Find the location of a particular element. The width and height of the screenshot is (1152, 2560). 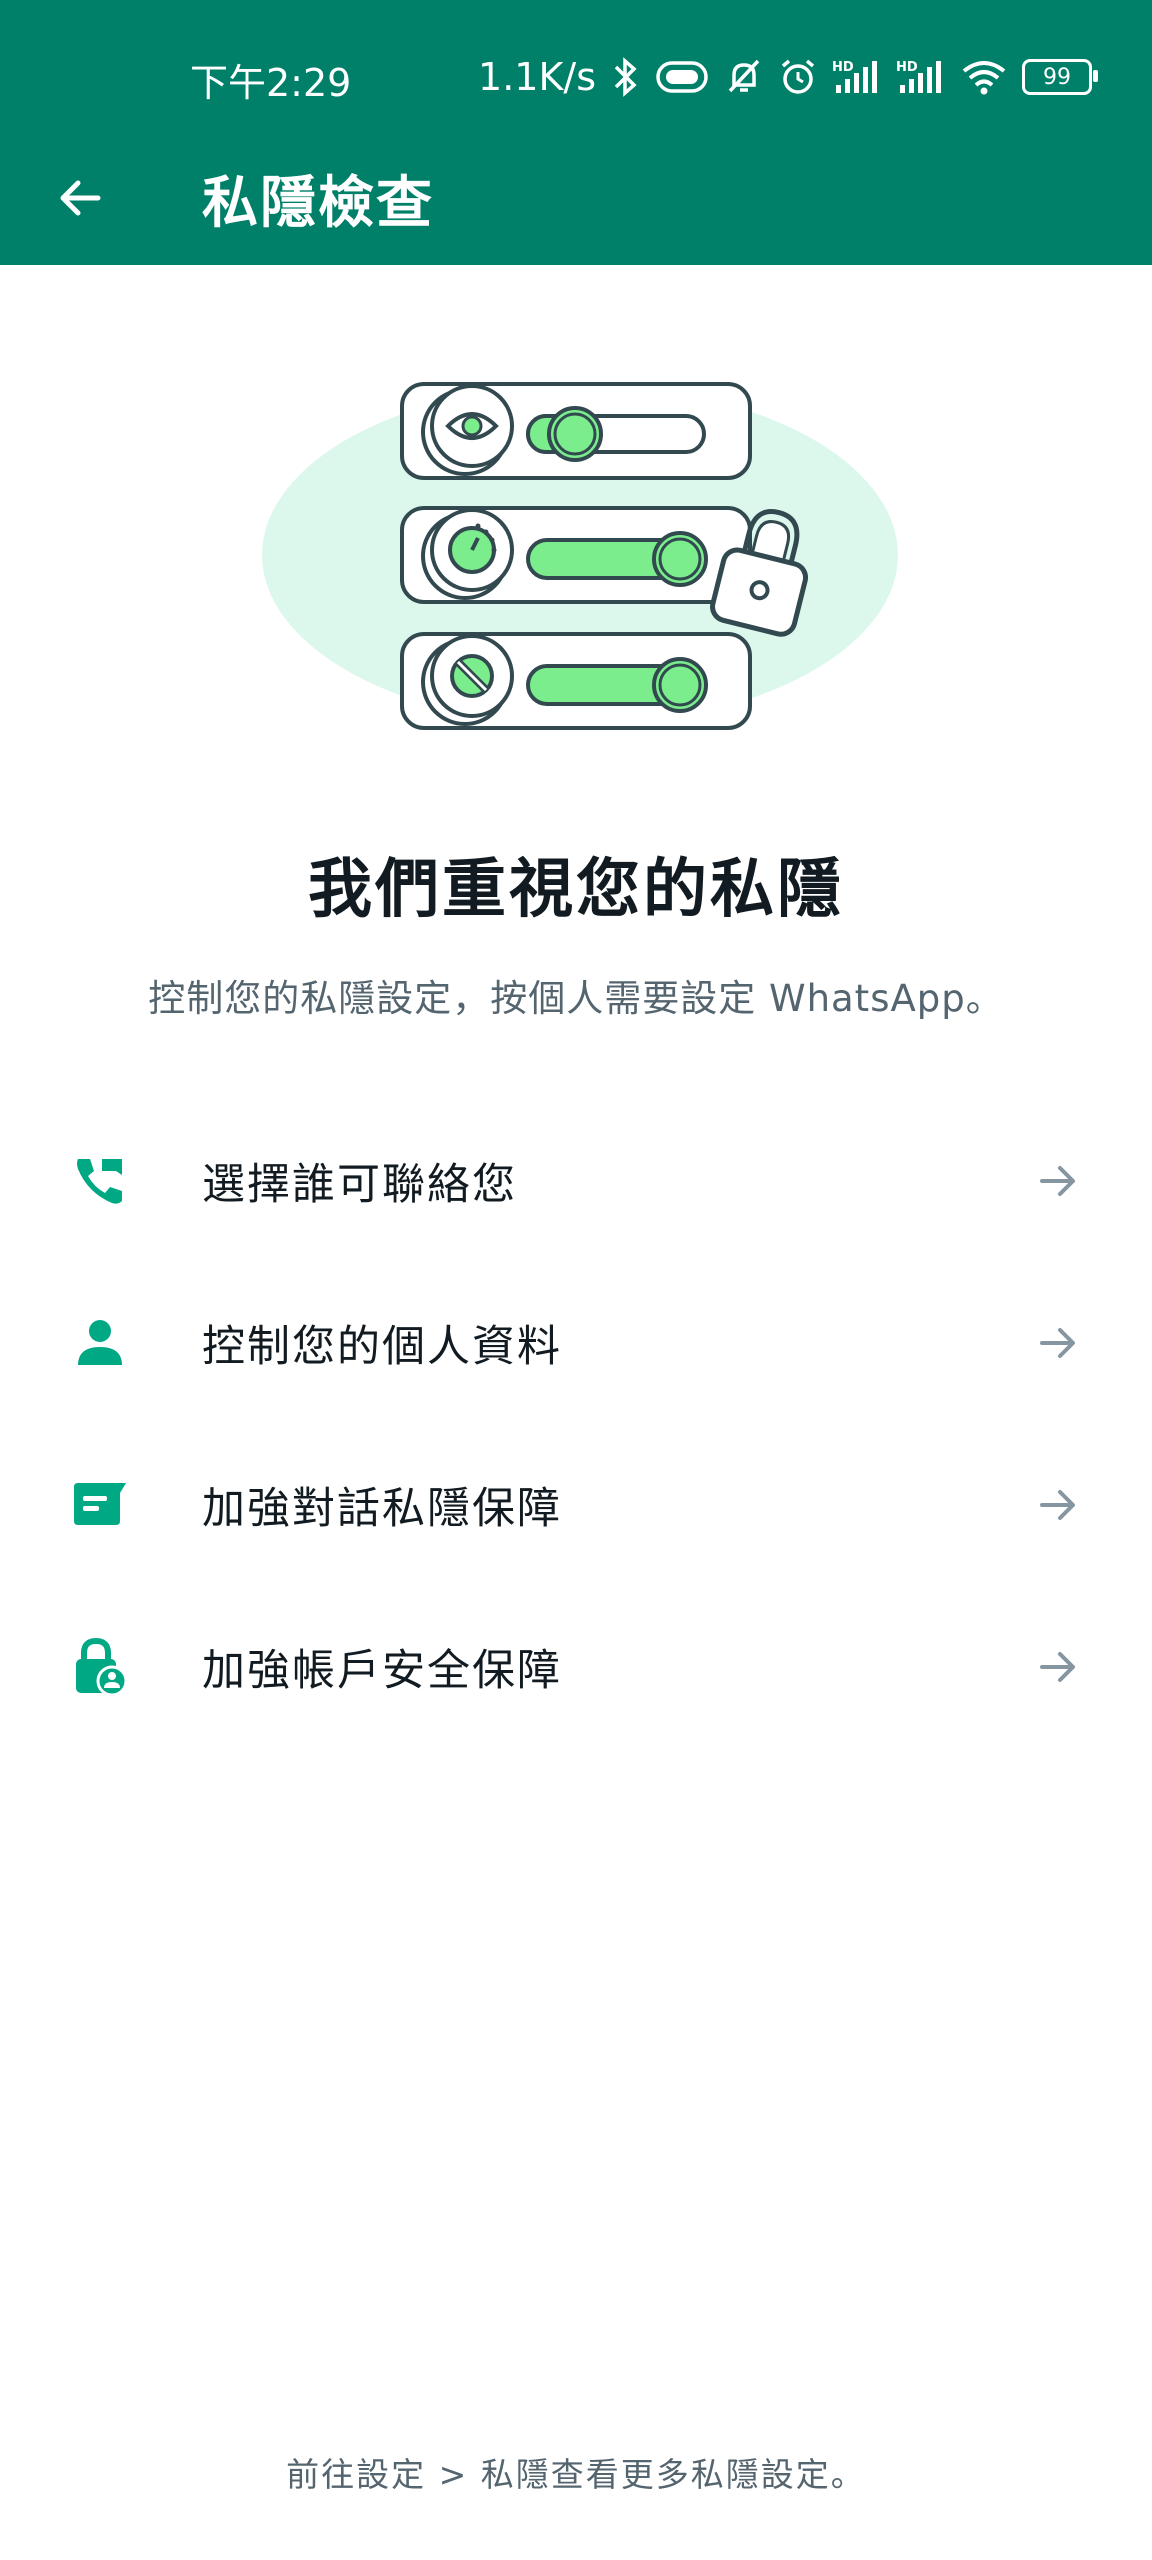

status-time: 下午2:29 is located at coordinates (271, 83).